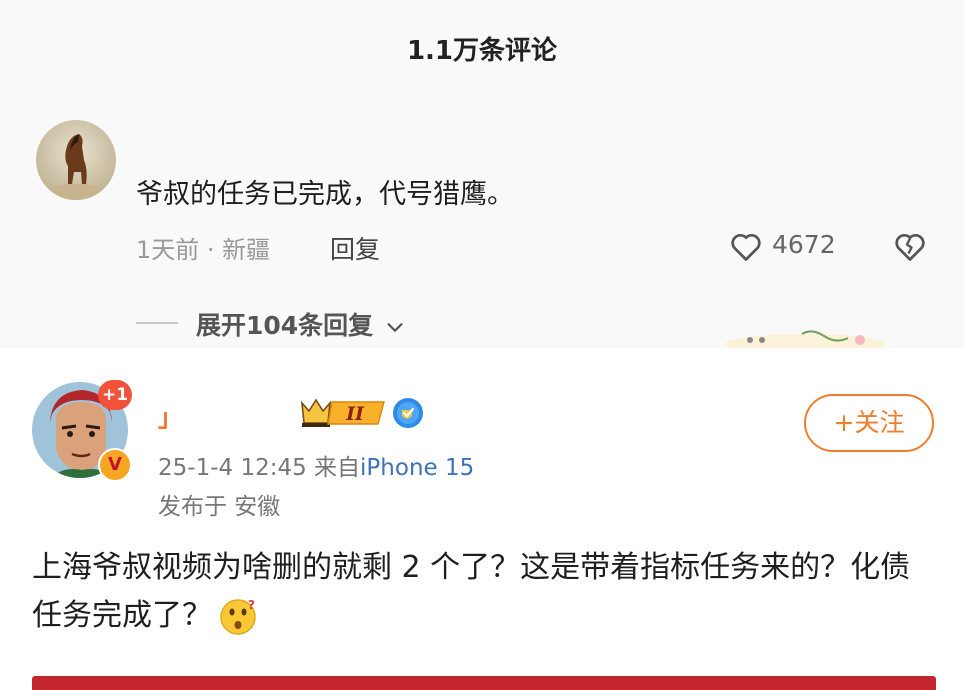 This screenshot has height=690, width=964. Describe the element at coordinates (285, 325) in the screenshot. I see `expand-replies-label: 展开104条回复` at that location.